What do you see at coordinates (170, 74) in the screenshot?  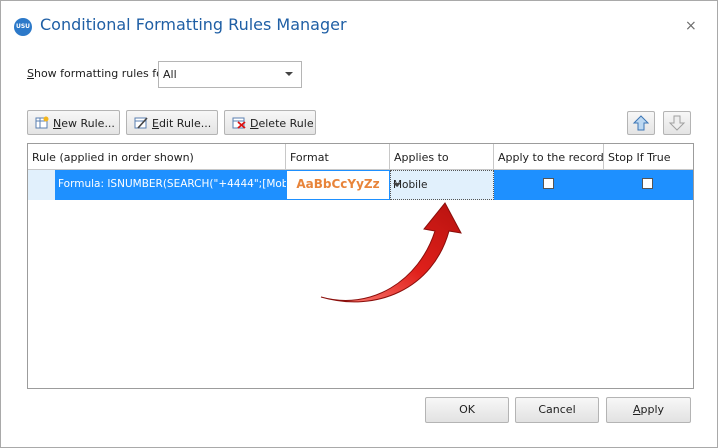 I see `show-rules-value: All` at bounding box center [170, 74].